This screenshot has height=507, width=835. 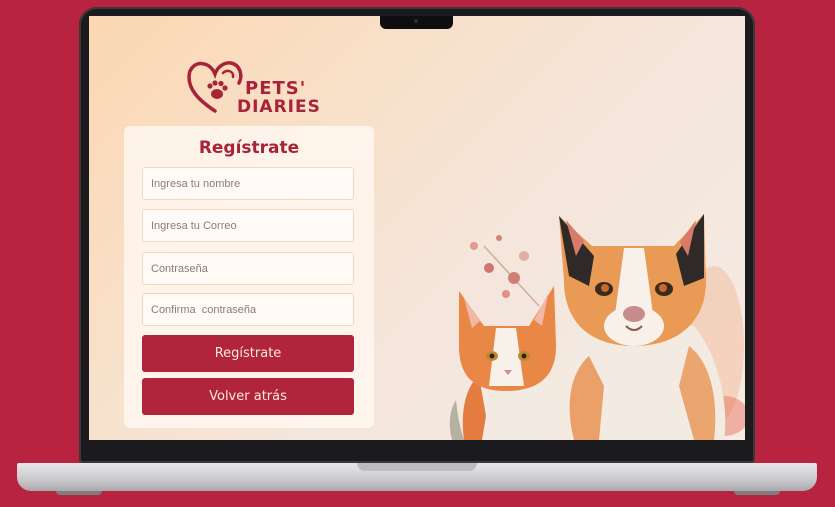 I want to click on webcam-icon, so click(x=416, y=21).